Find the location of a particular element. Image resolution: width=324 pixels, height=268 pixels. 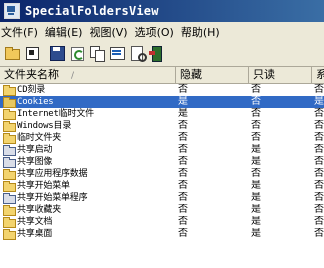

title-bar: SpecialFoldersView is located at coordinates (162, 11).